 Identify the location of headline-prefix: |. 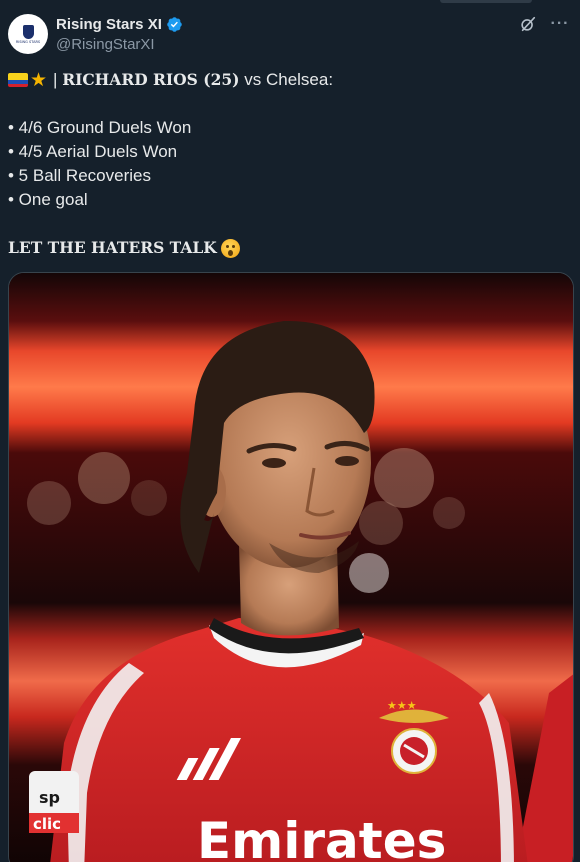
(58, 79).